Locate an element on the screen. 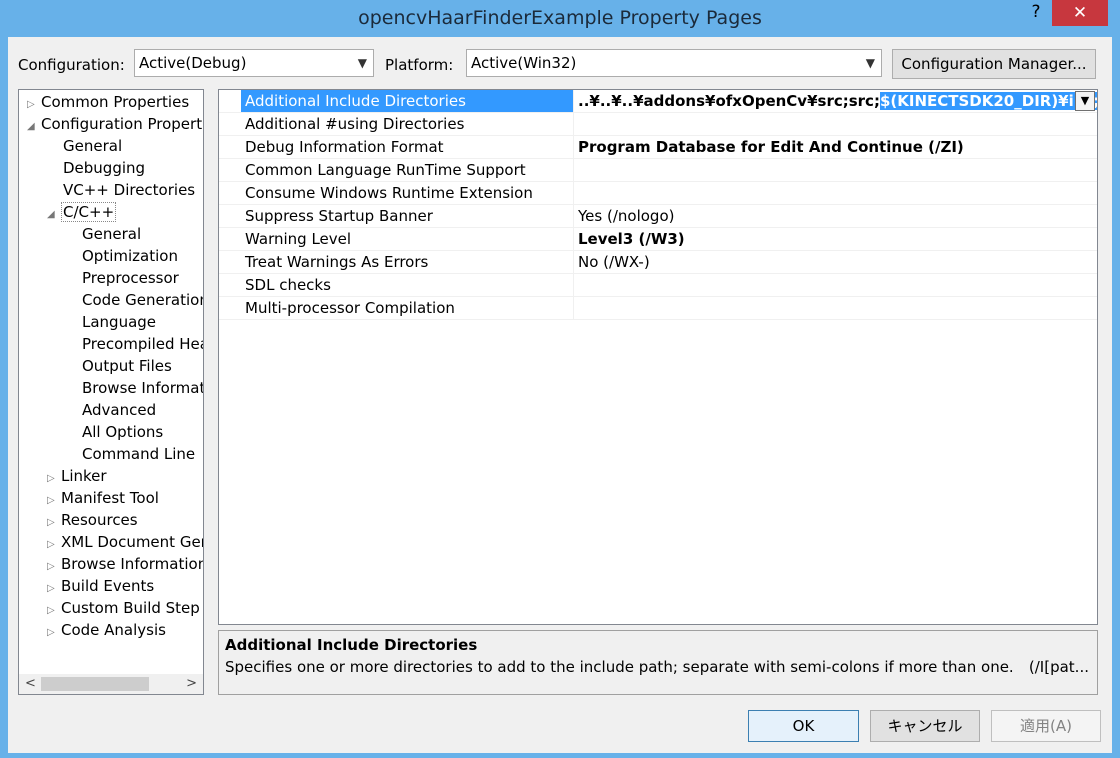 The width and height of the screenshot is (1120, 758). tree-item-configuration-properties: ◢ Configuration Propert is located at coordinates (114, 124).